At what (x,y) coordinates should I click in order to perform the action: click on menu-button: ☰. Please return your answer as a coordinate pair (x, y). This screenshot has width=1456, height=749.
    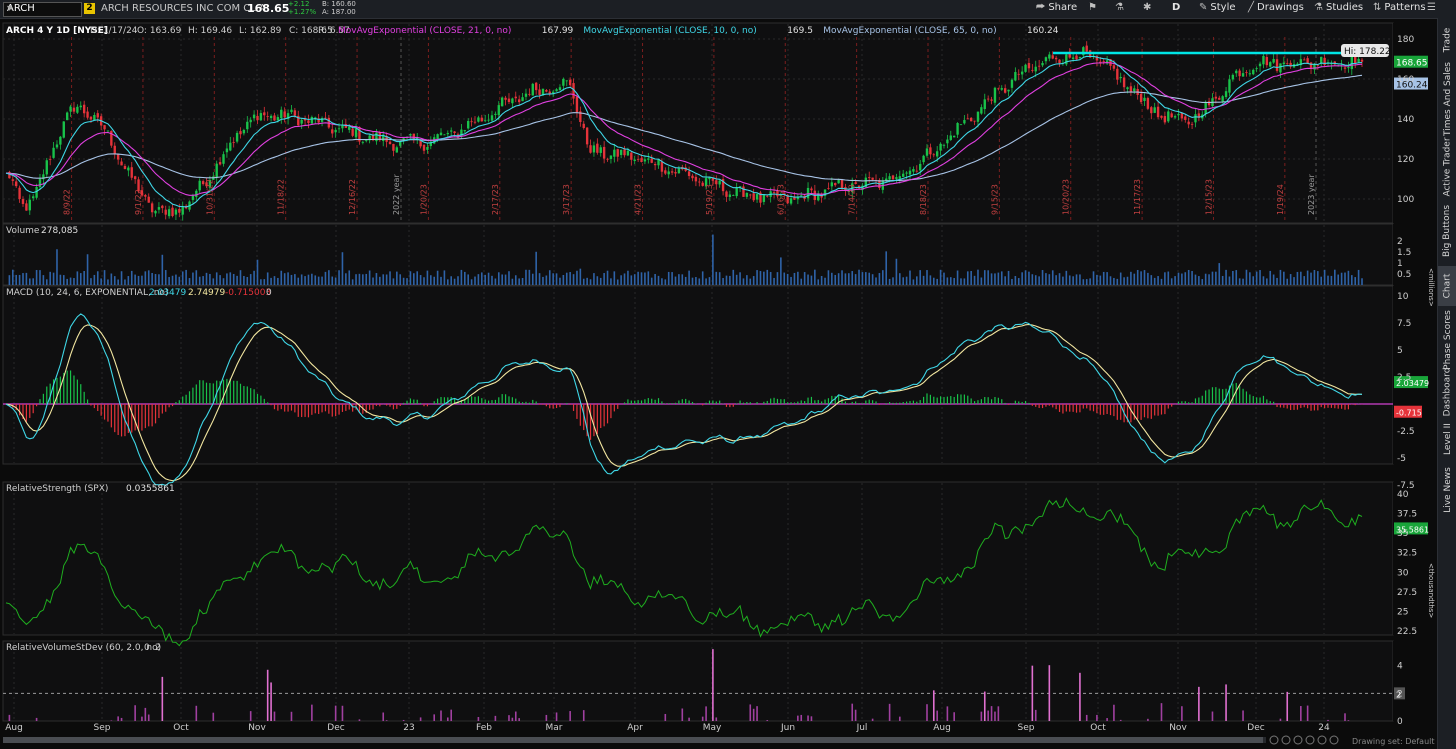
    Looking at the image, I should click on (1433, 9).